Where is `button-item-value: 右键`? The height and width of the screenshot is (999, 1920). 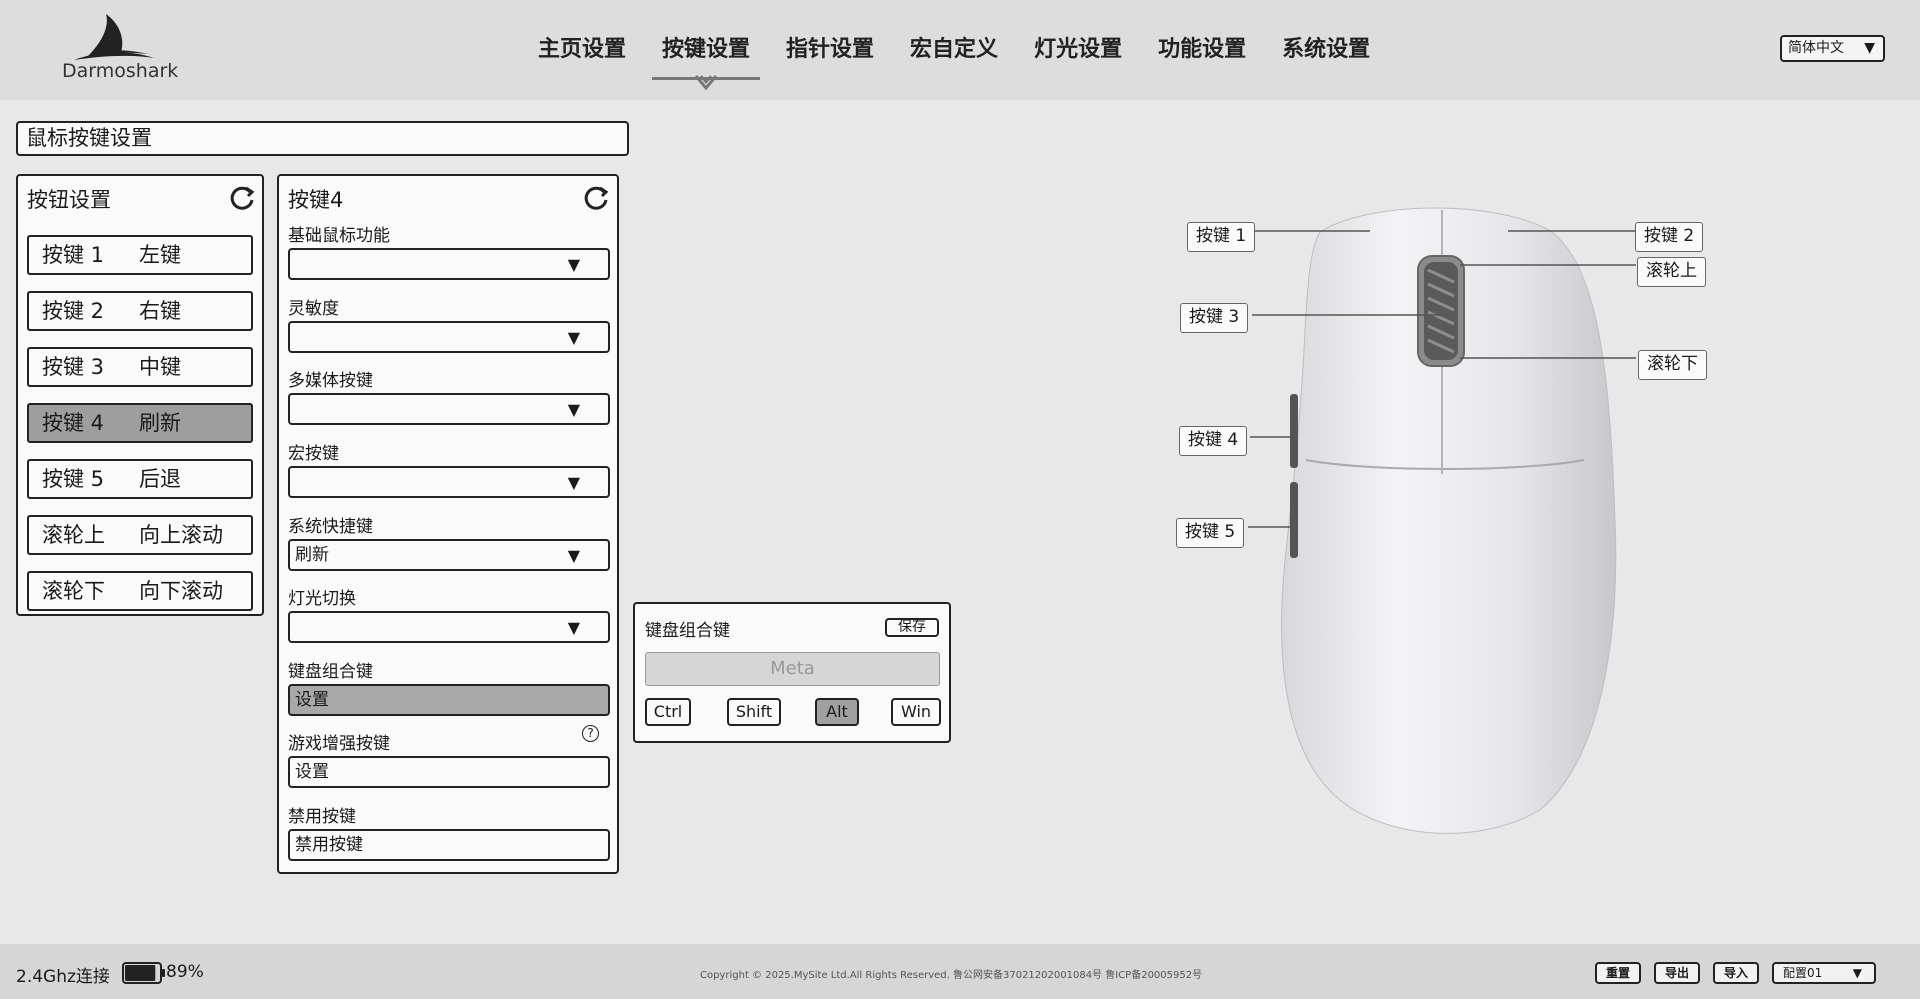 button-item-value: 右键 is located at coordinates (160, 311).